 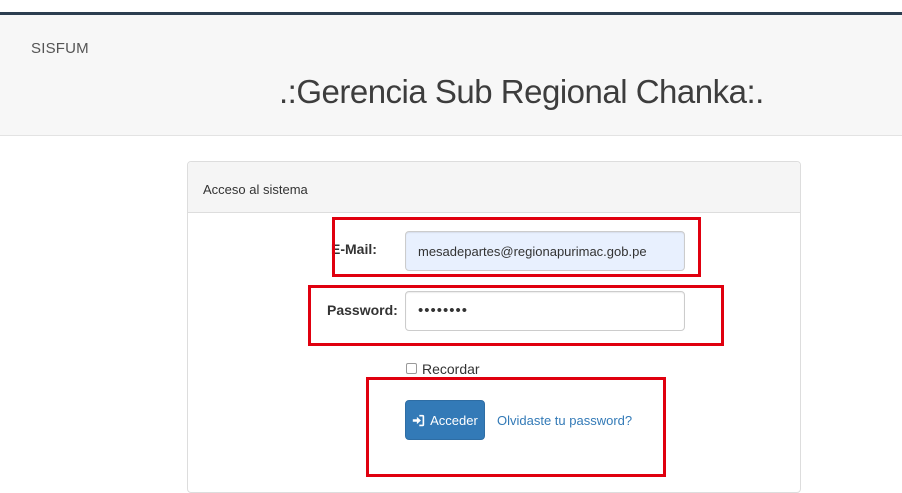 I want to click on page-title: .:Gerencia Sub Regional Chanka:., so click(x=521, y=91).